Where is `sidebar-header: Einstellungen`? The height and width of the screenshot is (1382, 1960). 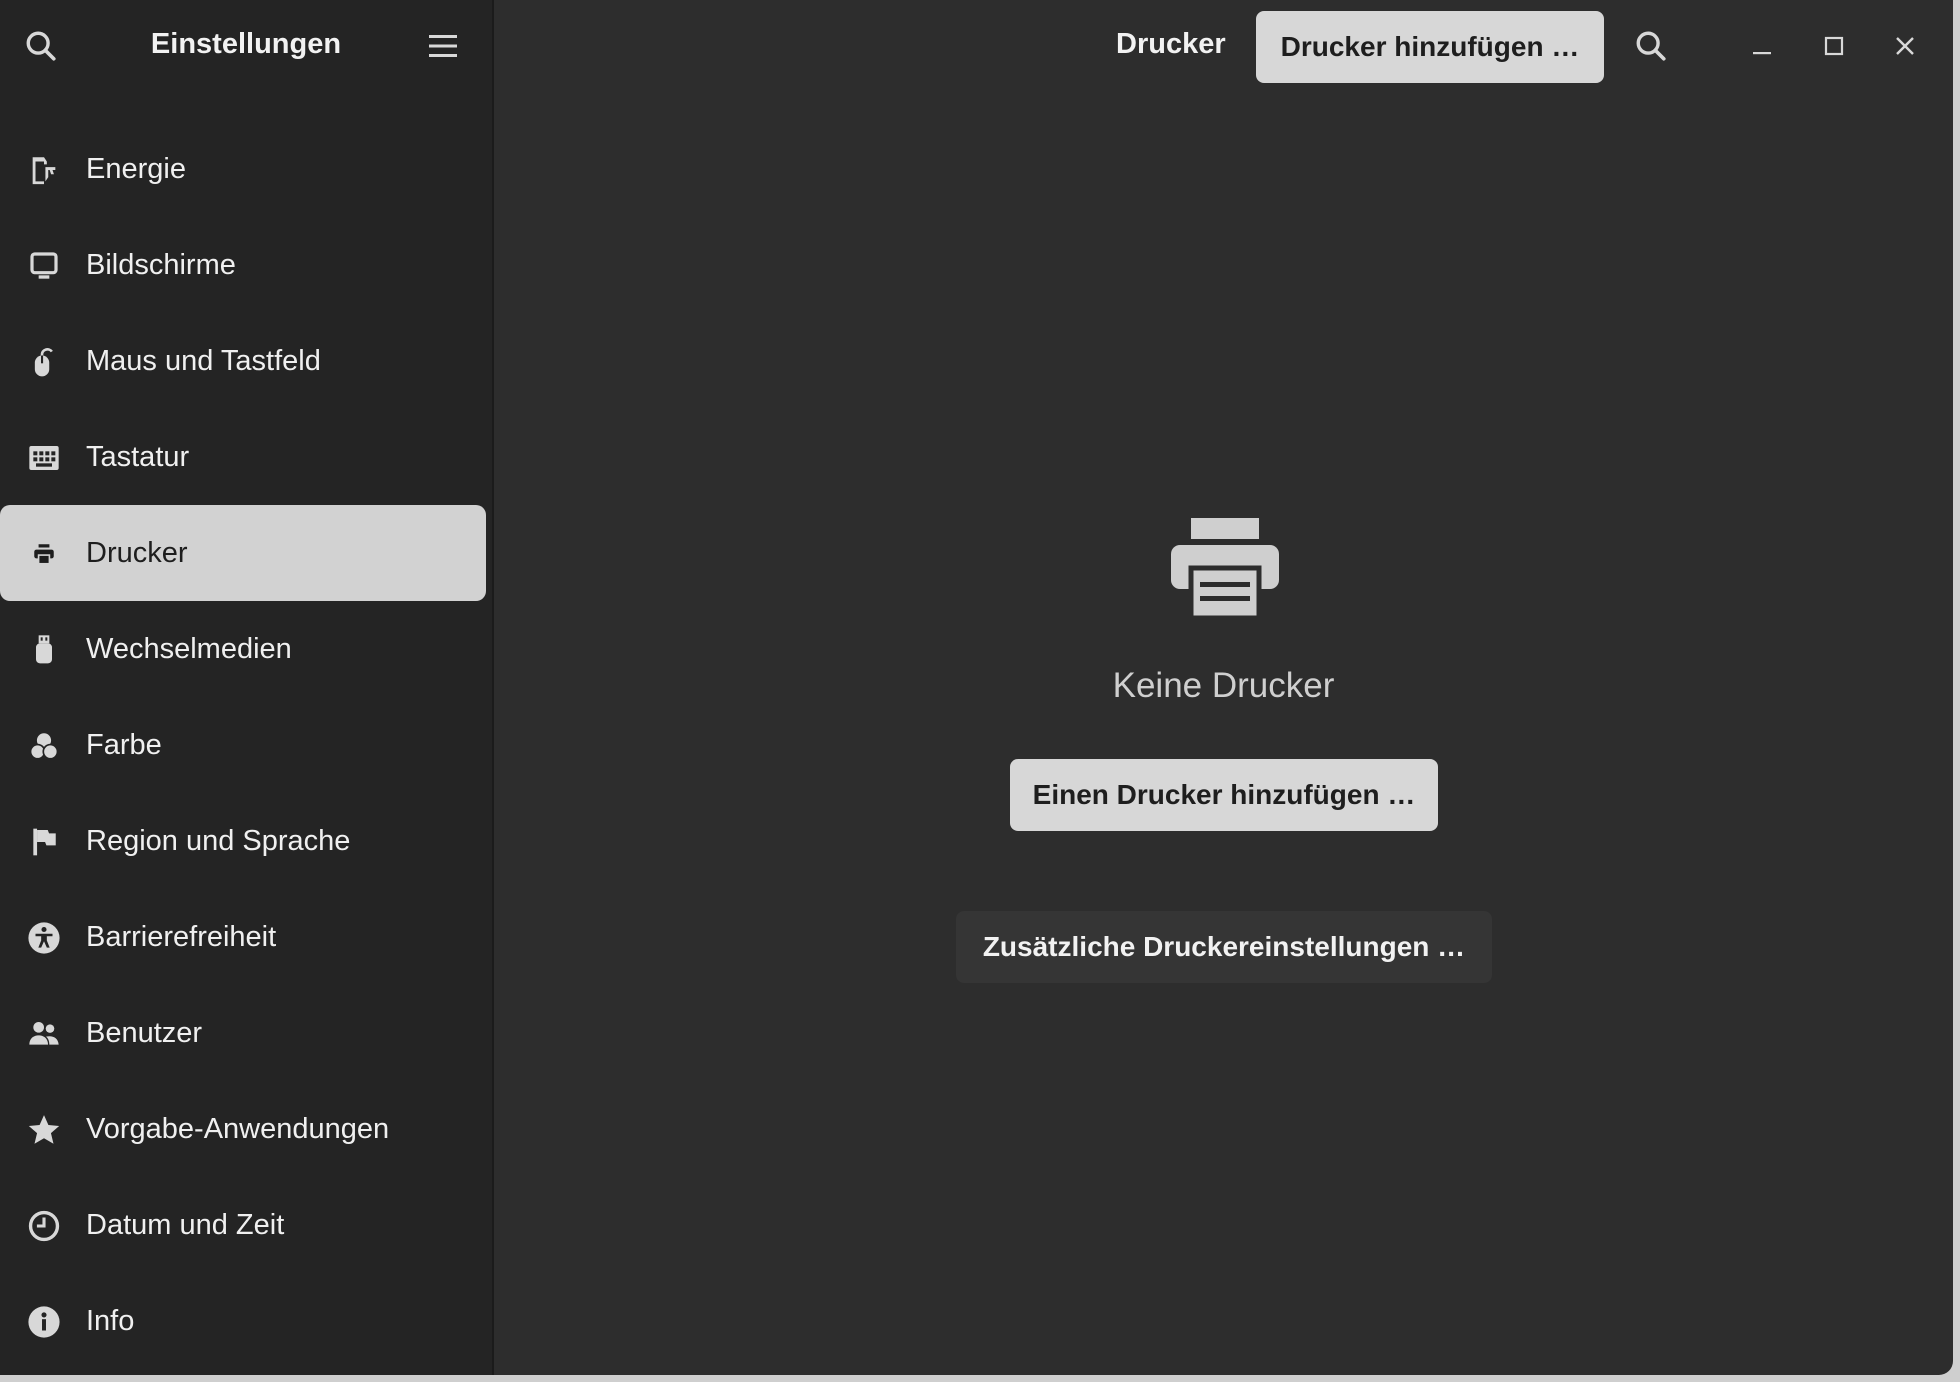
sidebar-header: Einstellungen is located at coordinates (246, 46).